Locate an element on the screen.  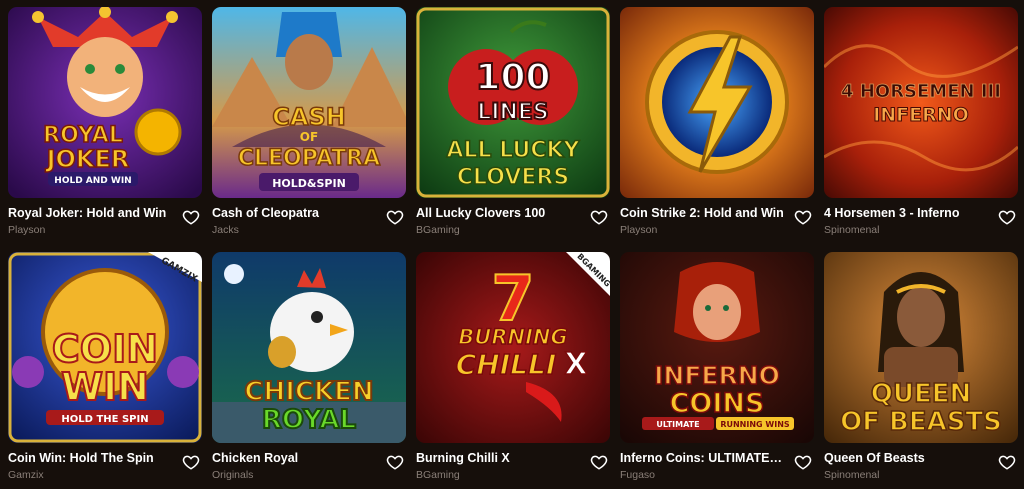
art-text: ULTIMATE is located at coordinates (677, 424).